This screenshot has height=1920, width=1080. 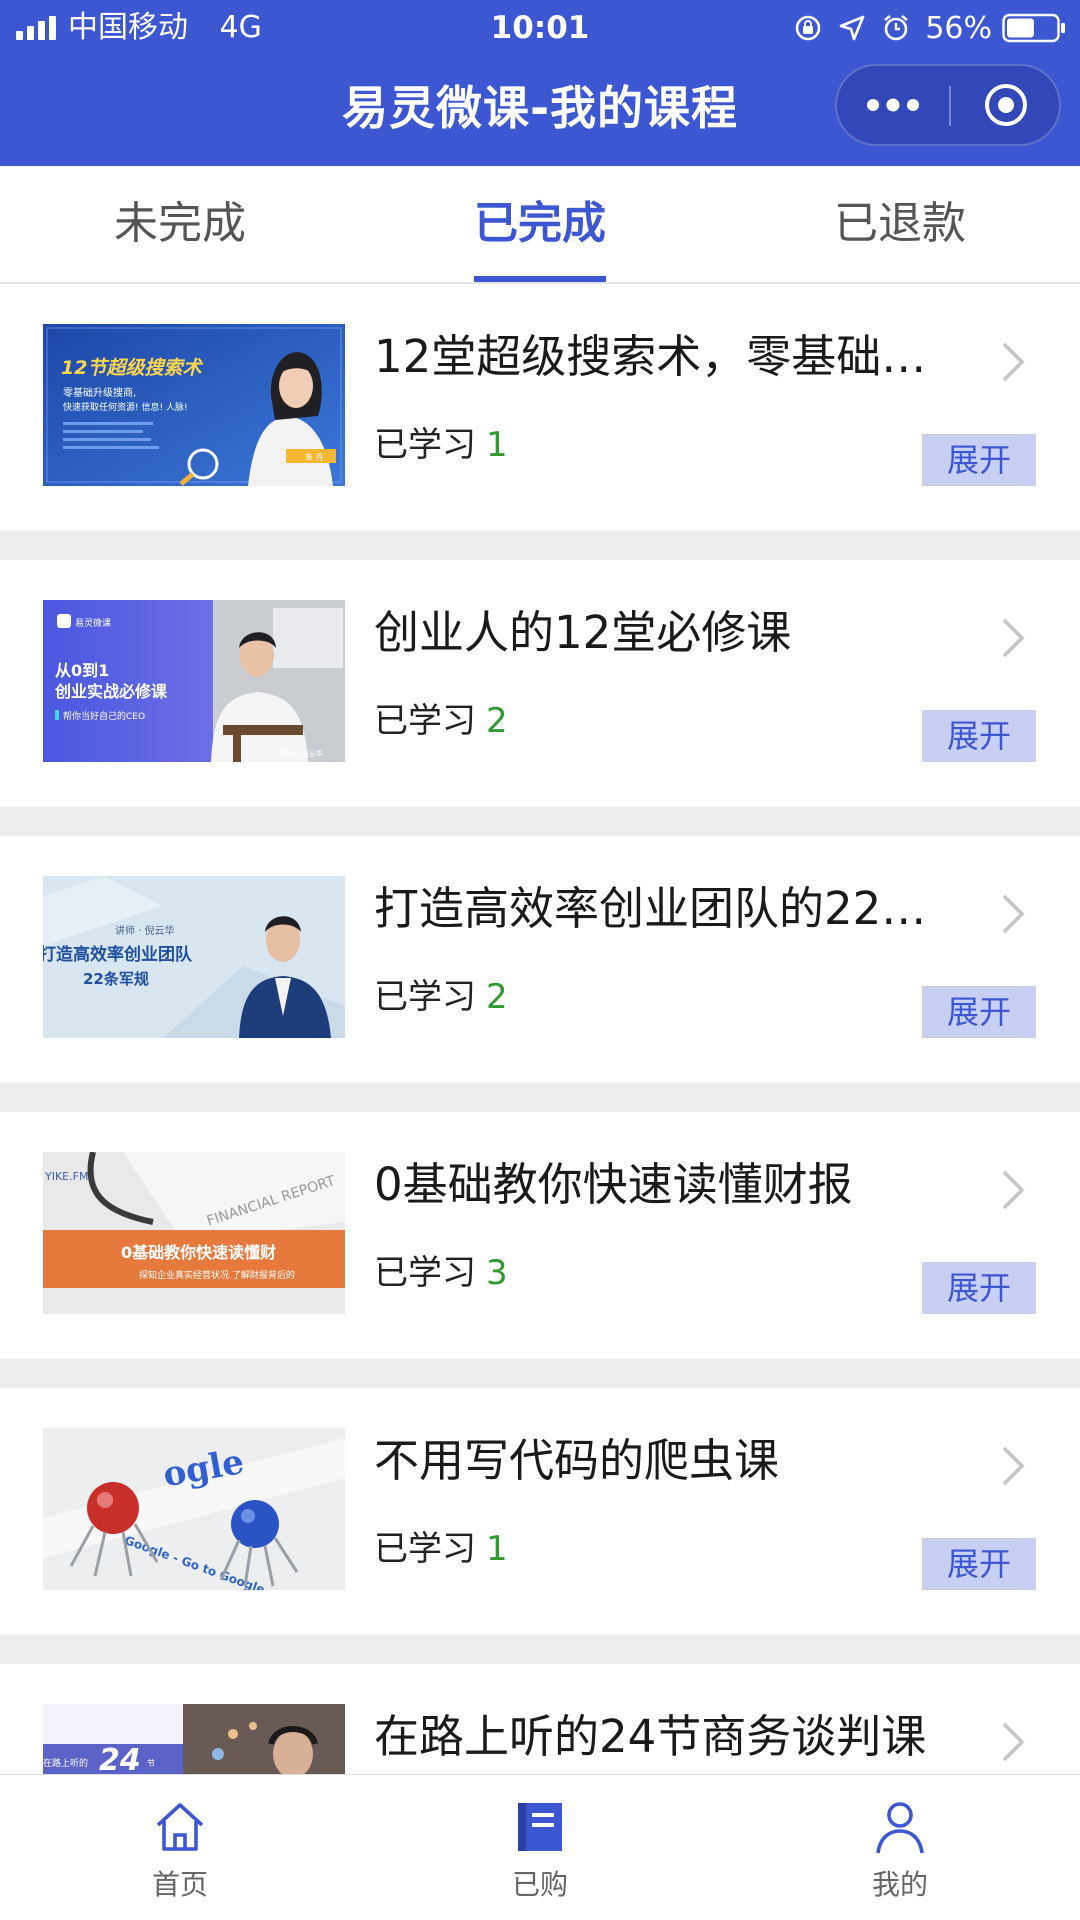 What do you see at coordinates (583, 632) in the screenshot?
I see `course-title: 创业人的12堂必修课` at bounding box center [583, 632].